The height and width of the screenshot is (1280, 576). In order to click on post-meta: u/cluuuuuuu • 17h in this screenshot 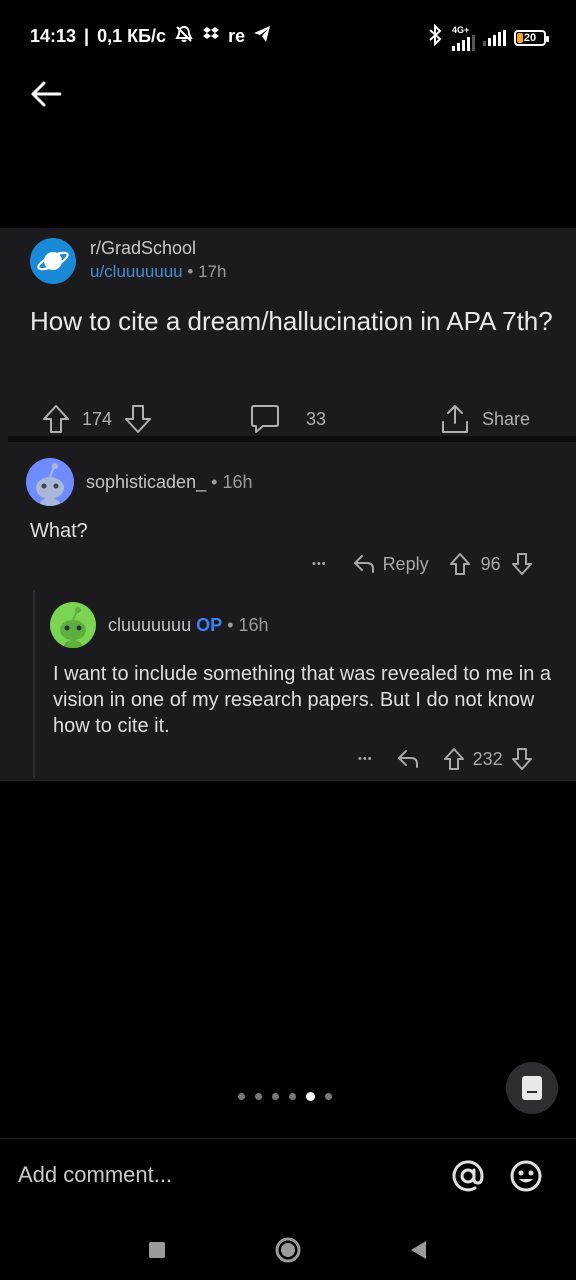, I will do `click(158, 272)`.